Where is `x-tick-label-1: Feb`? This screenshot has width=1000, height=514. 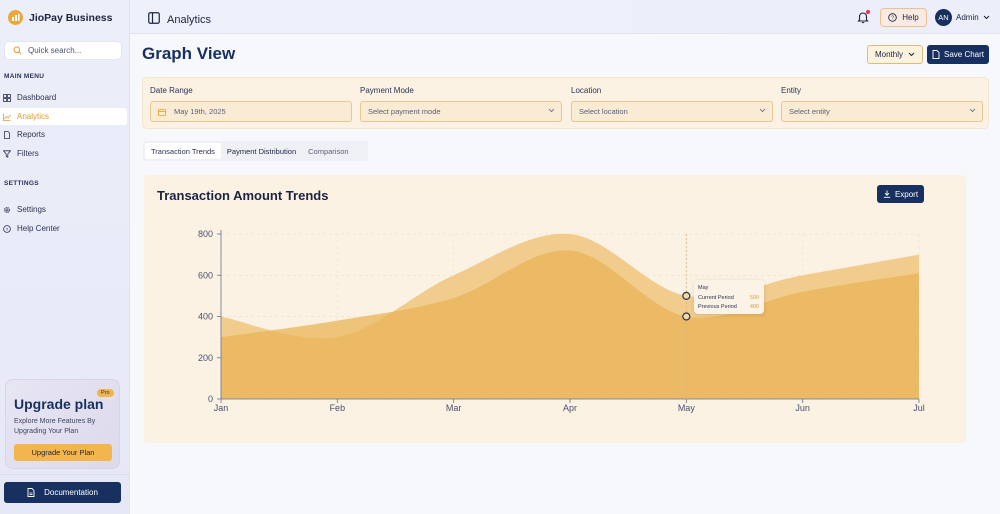 x-tick-label-1: Feb is located at coordinates (338, 408).